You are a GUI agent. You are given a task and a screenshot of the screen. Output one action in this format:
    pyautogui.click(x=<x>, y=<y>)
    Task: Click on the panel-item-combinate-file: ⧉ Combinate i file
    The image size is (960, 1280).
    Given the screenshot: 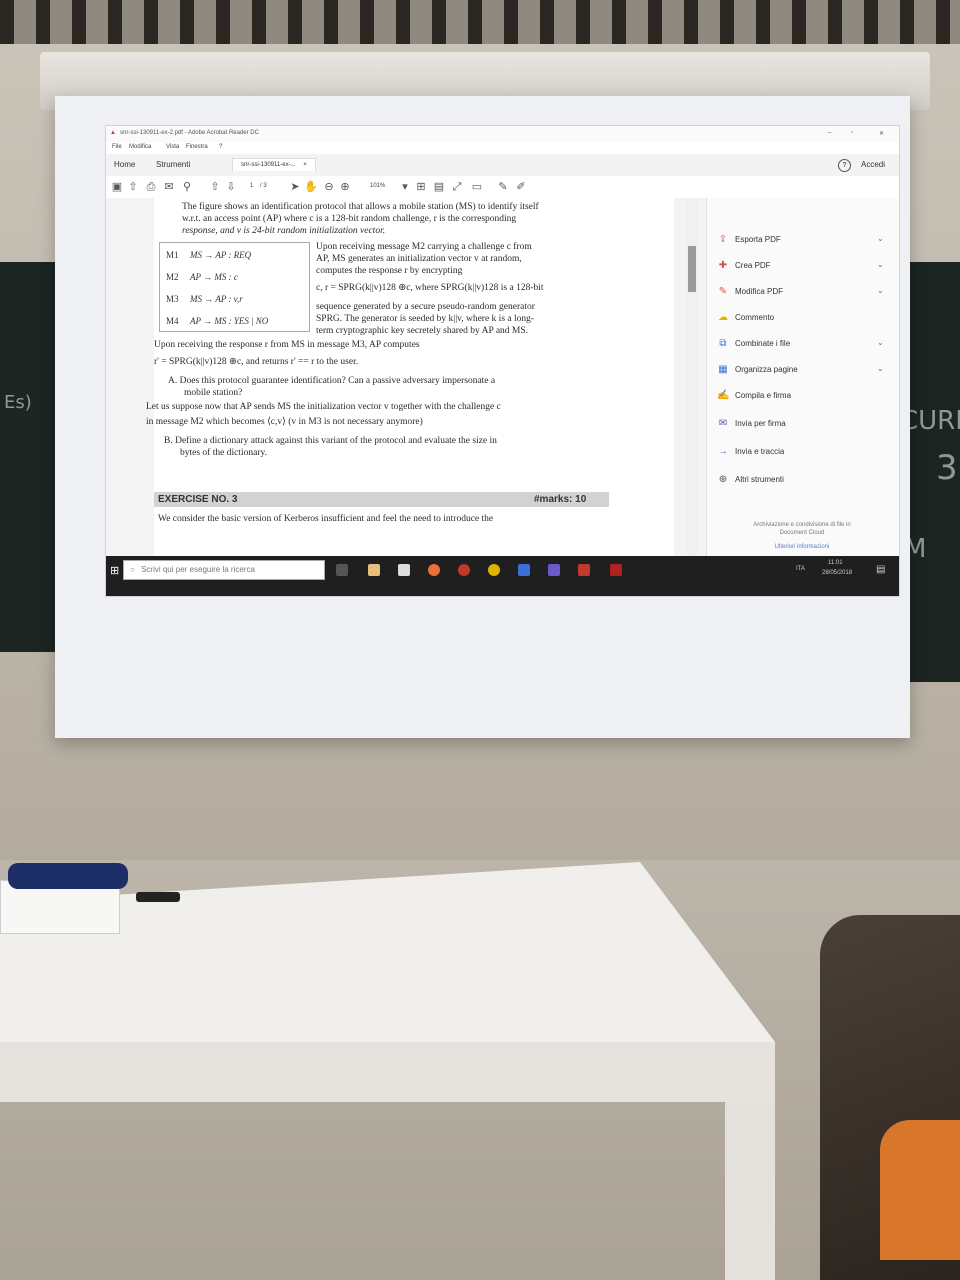 What is the action you would take?
    pyautogui.click(x=753, y=343)
    